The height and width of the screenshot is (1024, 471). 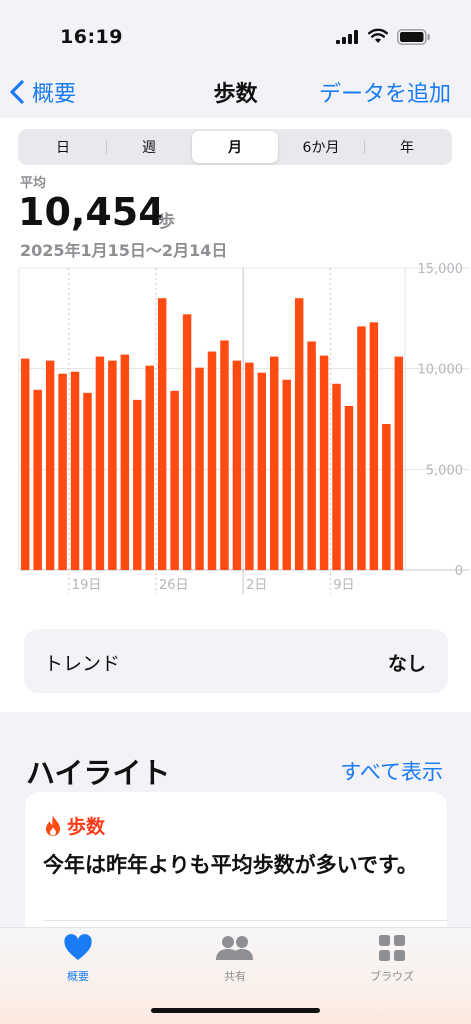 I want to click on y-tick-label: 5,000, so click(x=444, y=470).